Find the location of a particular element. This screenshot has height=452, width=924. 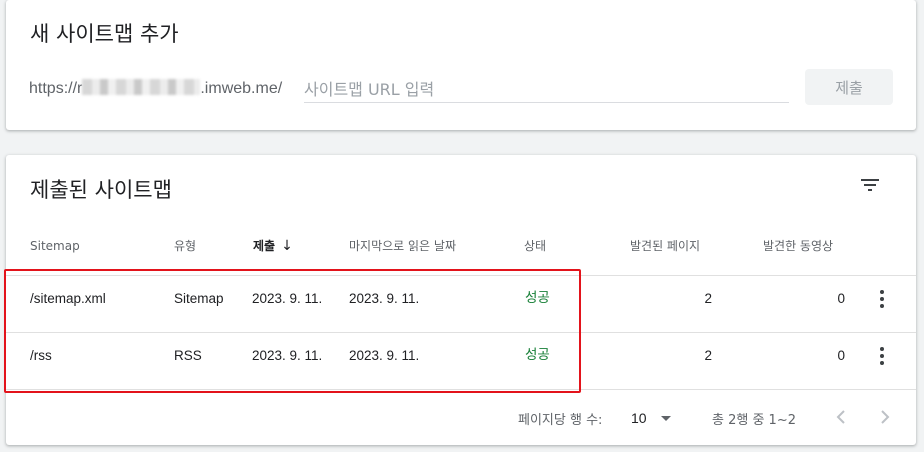

cell-type: RSS is located at coordinates (188, 355).